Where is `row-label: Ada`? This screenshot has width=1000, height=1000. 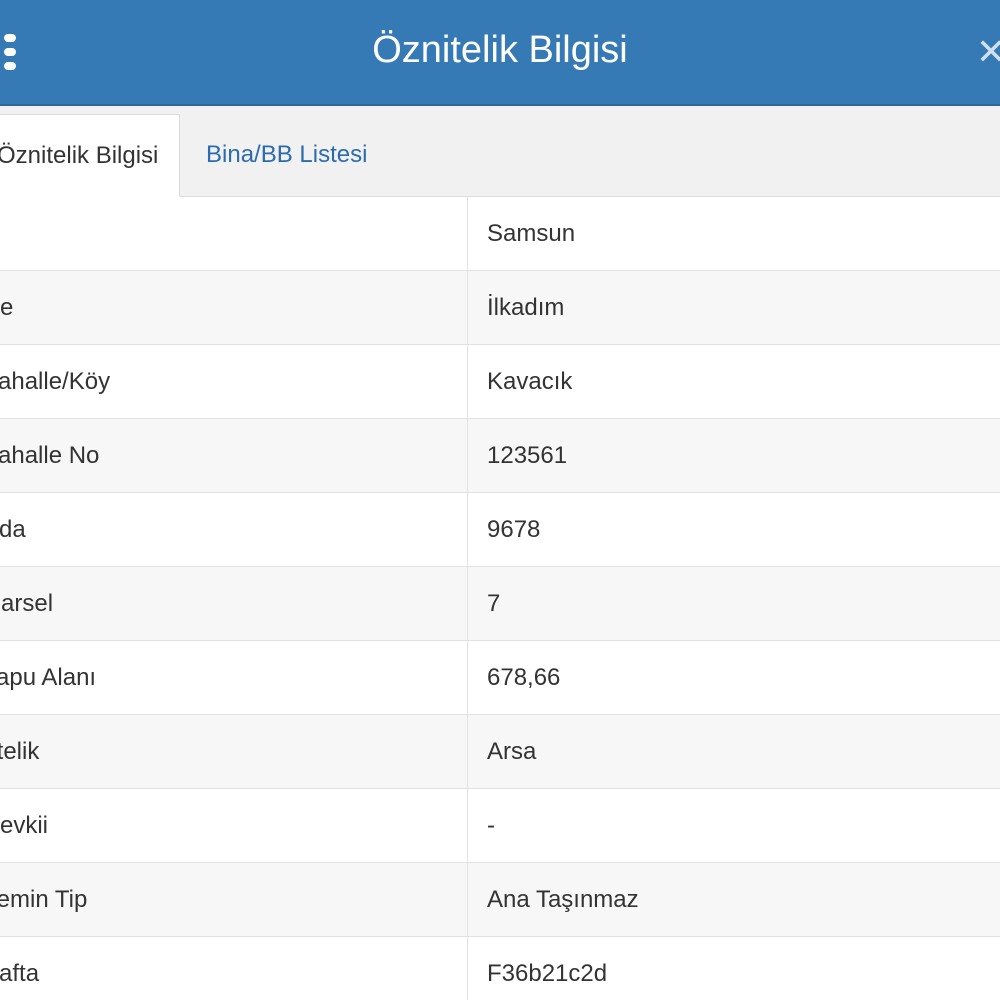 row-label: Ada is located at coordinates (13, 529).